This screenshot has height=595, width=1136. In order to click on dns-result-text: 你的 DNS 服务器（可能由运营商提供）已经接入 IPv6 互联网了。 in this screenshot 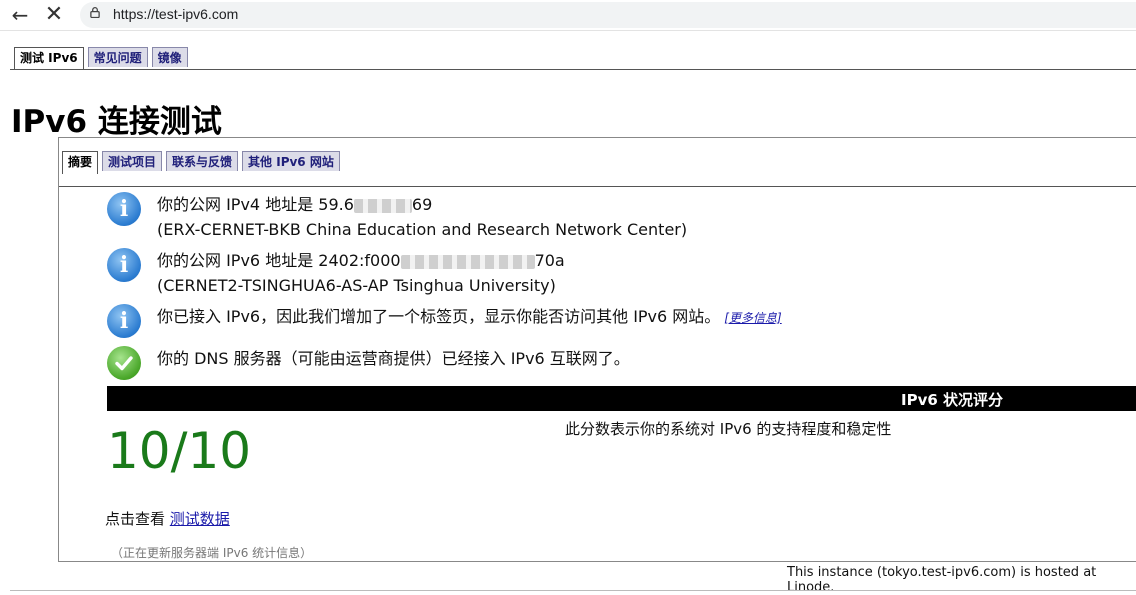, I will do `click(393, 358)`.